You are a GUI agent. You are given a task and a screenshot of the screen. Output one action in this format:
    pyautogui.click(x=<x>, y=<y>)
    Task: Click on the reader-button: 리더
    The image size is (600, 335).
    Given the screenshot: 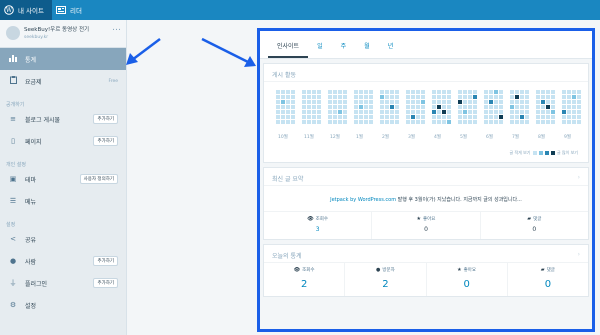 What is the action you would take?
    pyautogui.click(x=71, y=10)
    